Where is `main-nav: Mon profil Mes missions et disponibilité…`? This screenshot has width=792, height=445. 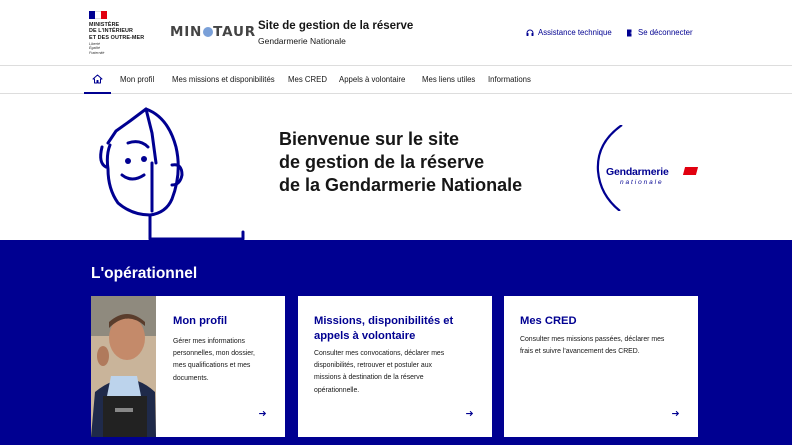
main-nav: Mon profil Mes missions et disponibilité… is located at coordinates (396, 80).